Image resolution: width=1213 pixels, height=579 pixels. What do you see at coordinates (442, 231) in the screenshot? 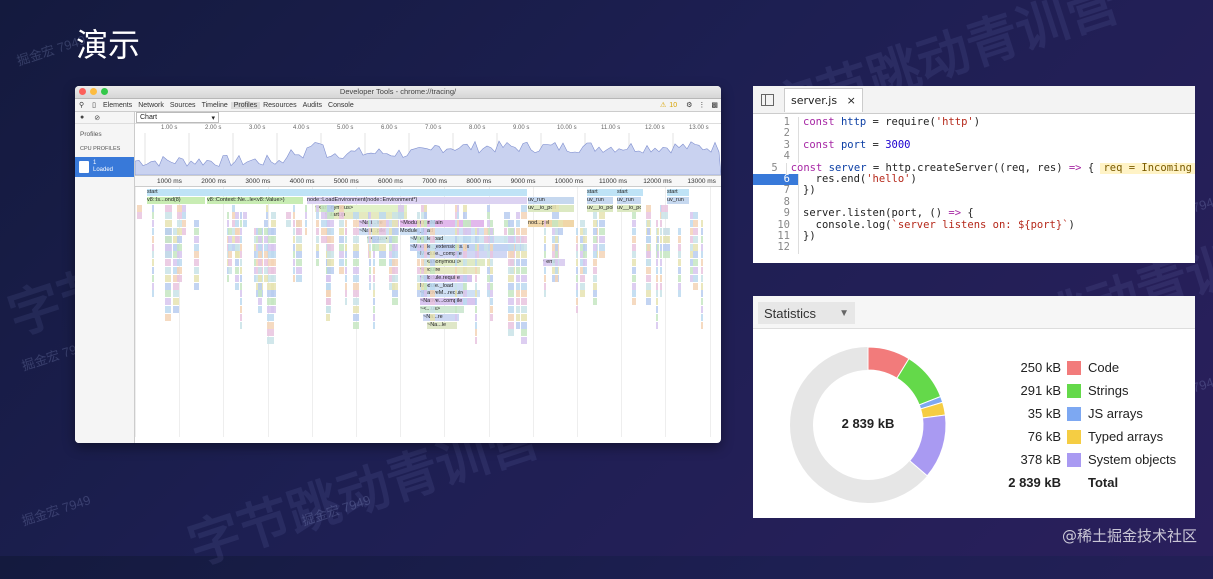
I see `flame-block: Module._load` at bounding box center [442, 231].